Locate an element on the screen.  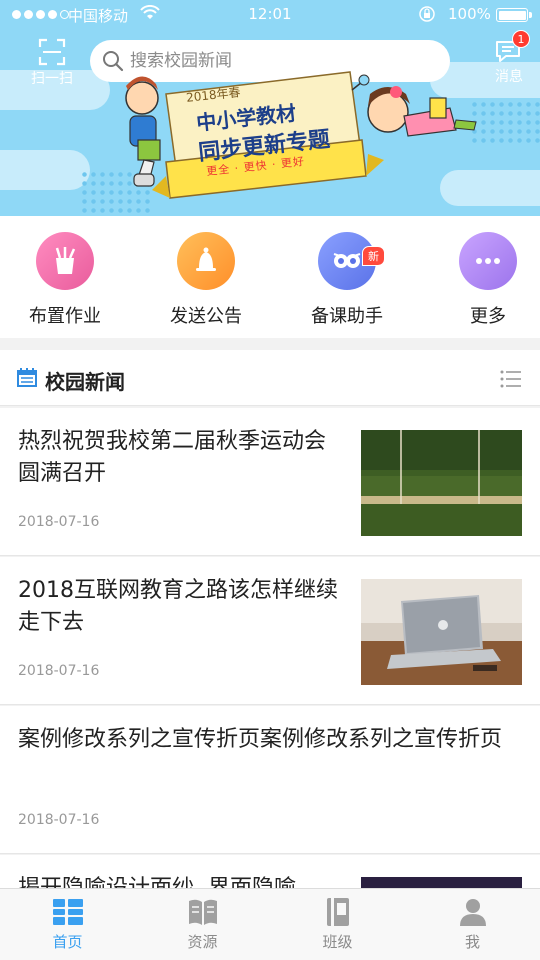
quick-action-more: 更多 is located at coordinates (480, 280).